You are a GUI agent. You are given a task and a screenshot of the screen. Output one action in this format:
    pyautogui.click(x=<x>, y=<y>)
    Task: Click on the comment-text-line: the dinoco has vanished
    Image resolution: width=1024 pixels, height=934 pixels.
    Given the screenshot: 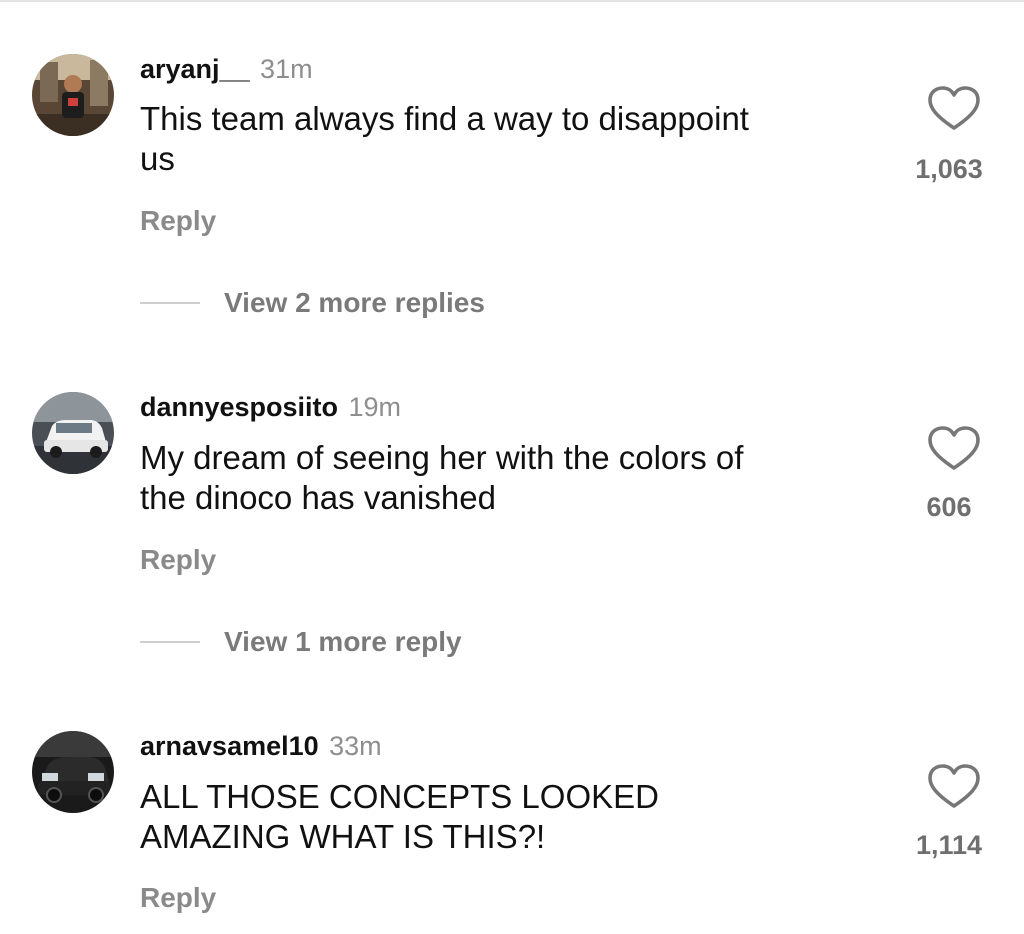 What is the action you would take?
    pyautogui.click(x=318, y=497)
    